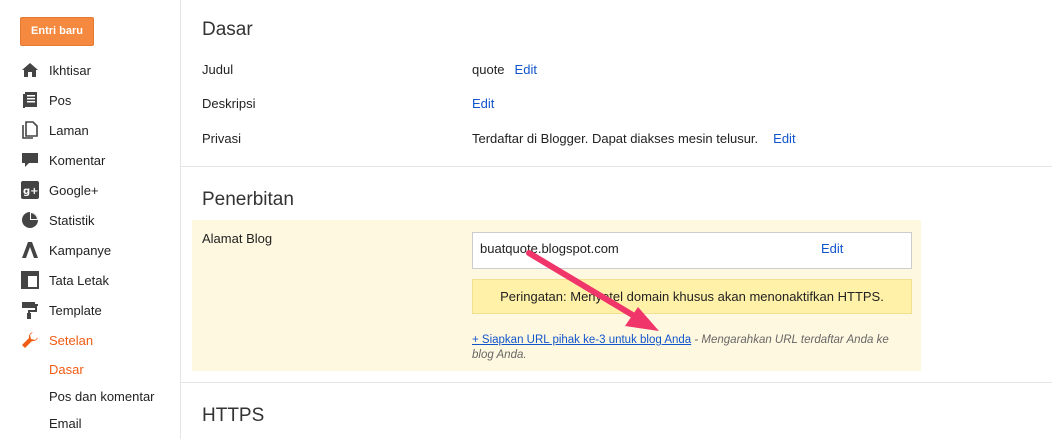 The height and width of the screenshot is (439, 1052). I want to click on edit-title-link: Edit, so click(526, 69).